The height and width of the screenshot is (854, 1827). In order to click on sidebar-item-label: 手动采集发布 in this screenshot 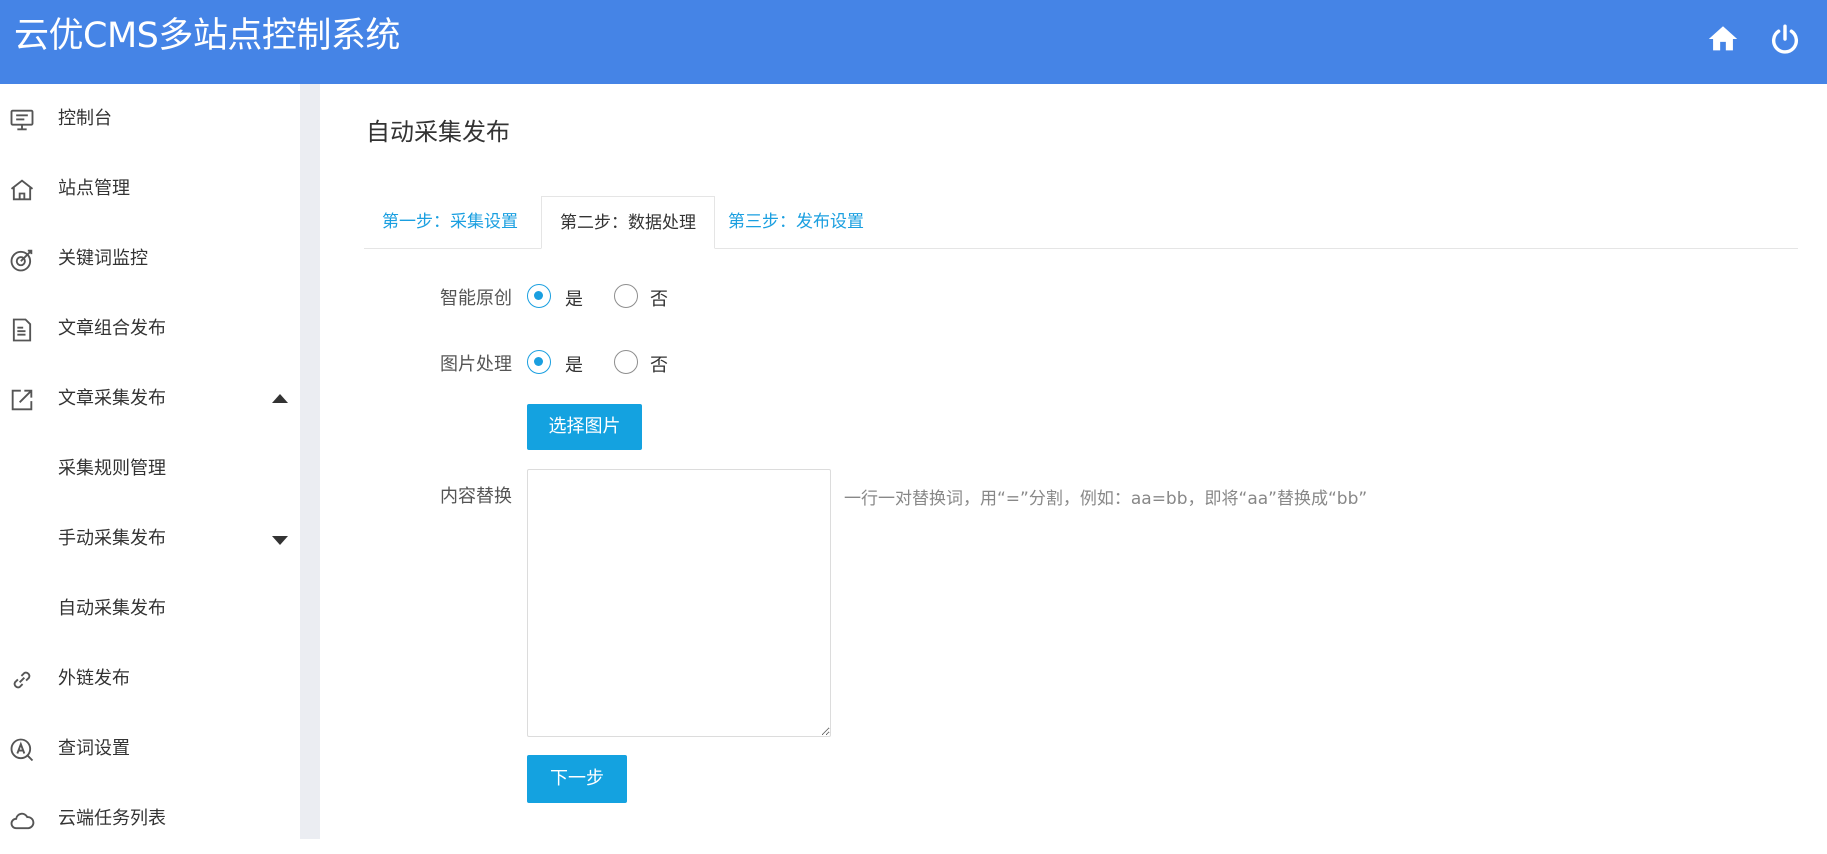, I will do `click(112, 538)`.